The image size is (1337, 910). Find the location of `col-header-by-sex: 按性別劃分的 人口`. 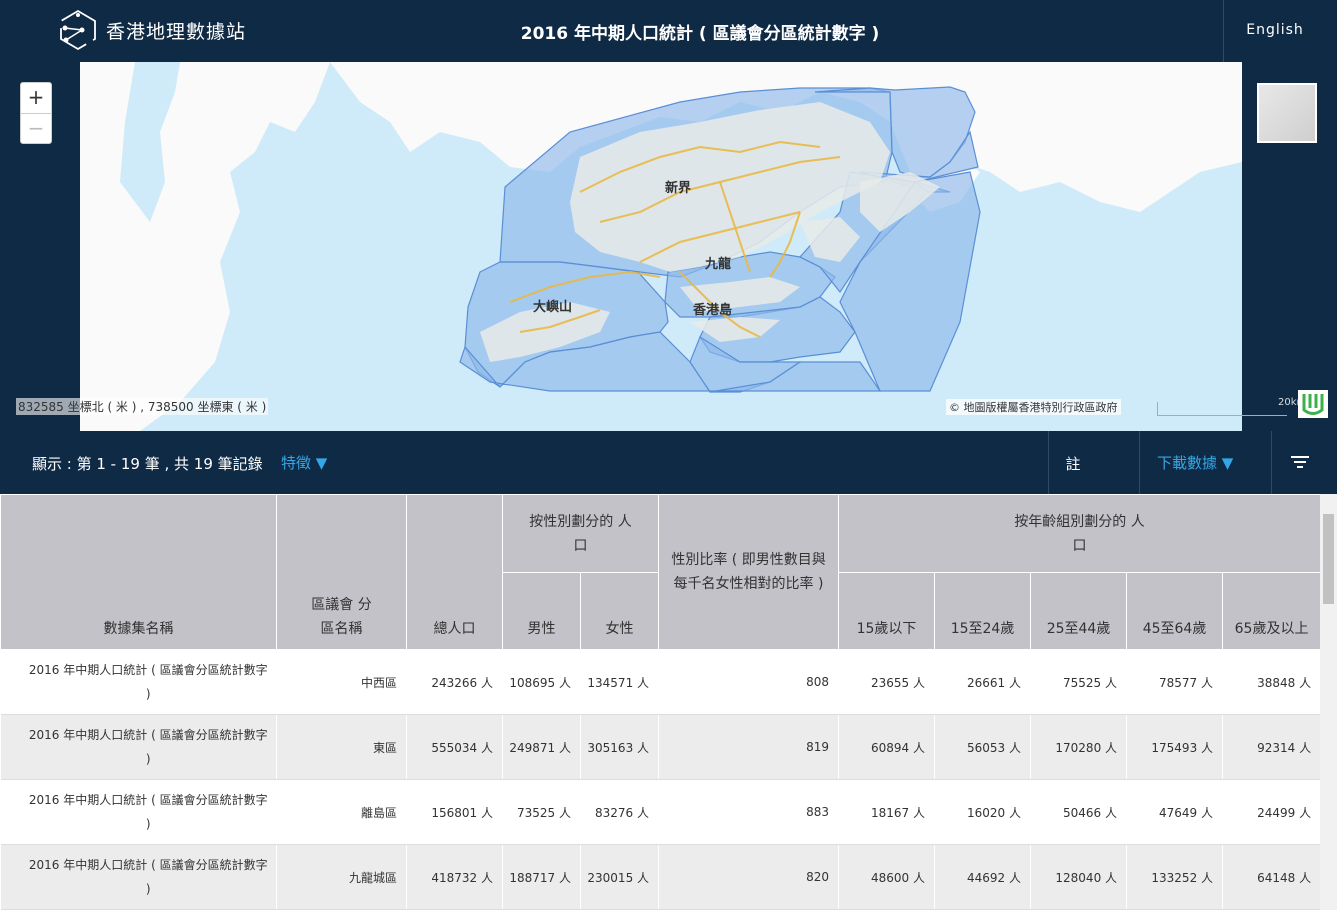

col-header-by-sex: 按性別劃分的 人口 is located at coordinates (580, 533).